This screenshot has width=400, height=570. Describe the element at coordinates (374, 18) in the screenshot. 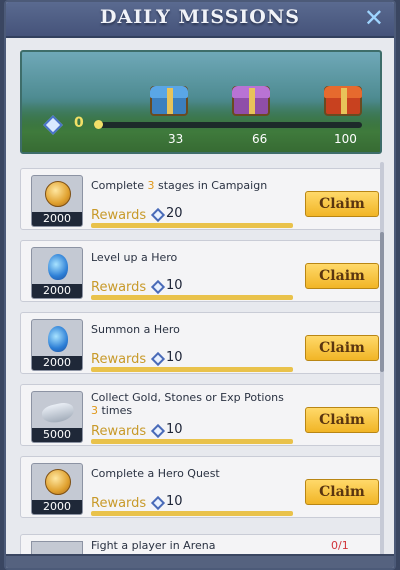

I see `close-icon: ✕` at that location.